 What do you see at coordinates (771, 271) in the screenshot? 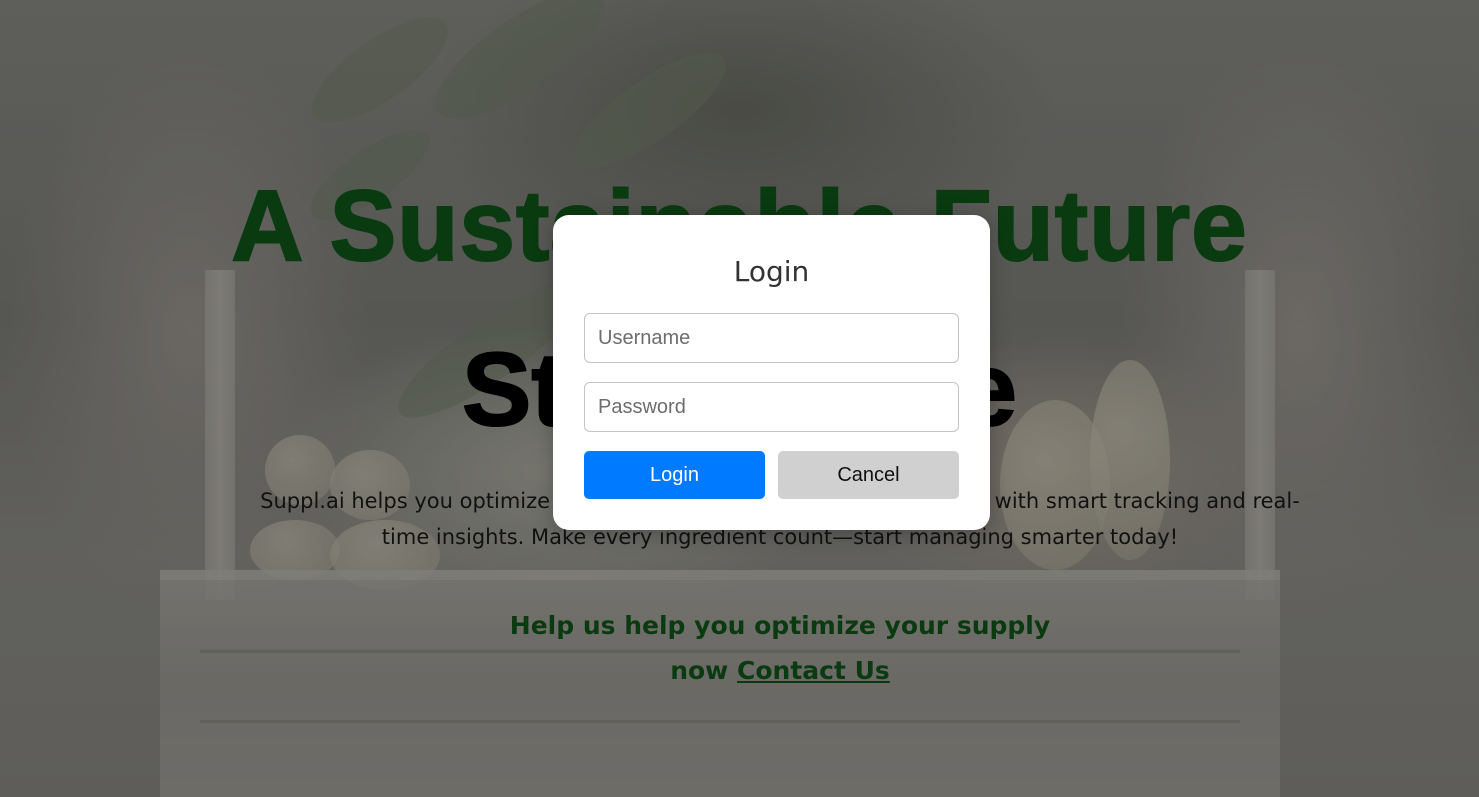
I see `modal-title: Login` at bounding box center [771, 271].